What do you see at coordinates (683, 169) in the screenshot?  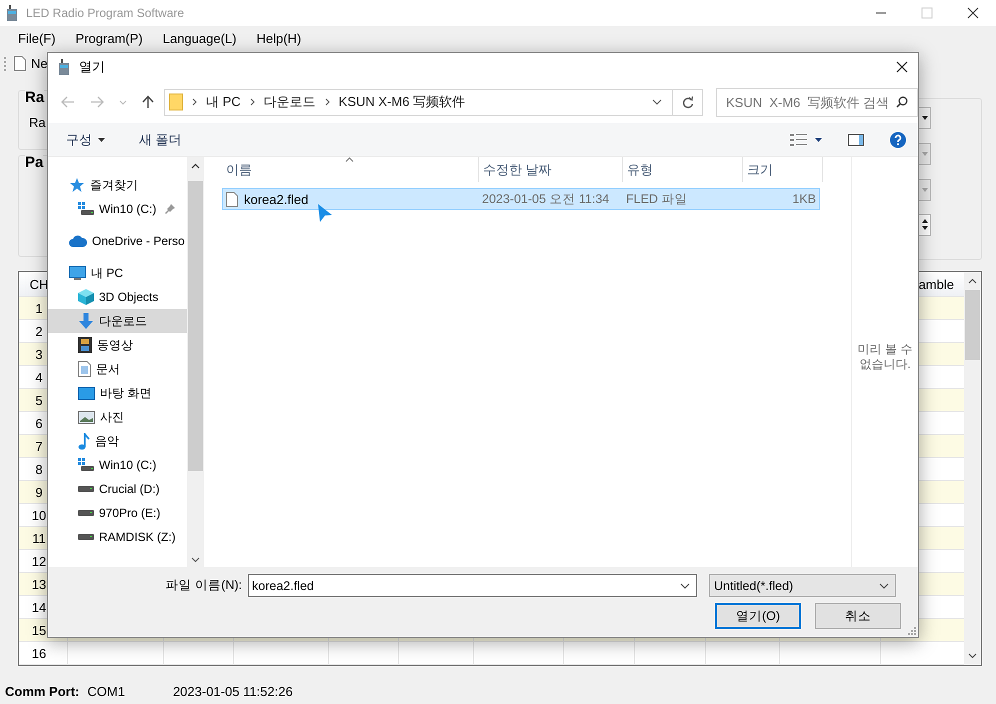 I see `column-header: 유형` at bounding box center [683, 169].